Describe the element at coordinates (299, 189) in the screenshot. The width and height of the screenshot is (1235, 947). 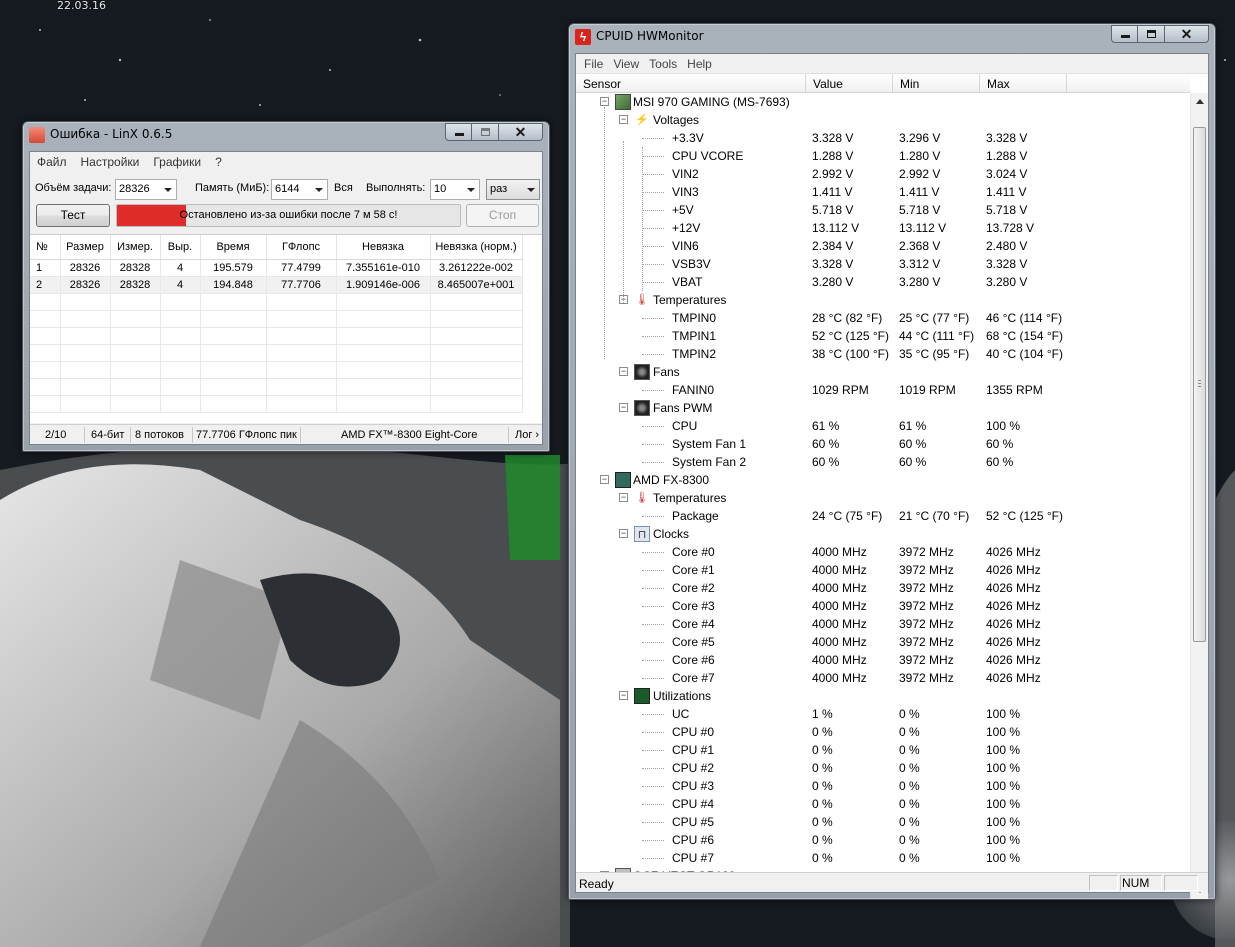
I see `memory-combo: 6144` at that location.